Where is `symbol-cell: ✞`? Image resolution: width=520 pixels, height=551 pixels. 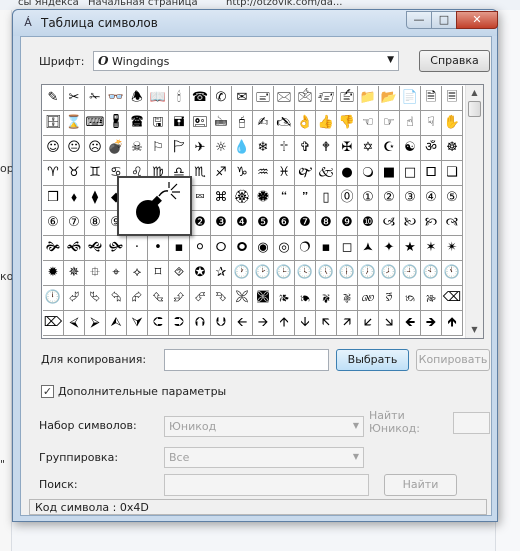
symbol-cell: ✞ is located at coordinates (305, 148).